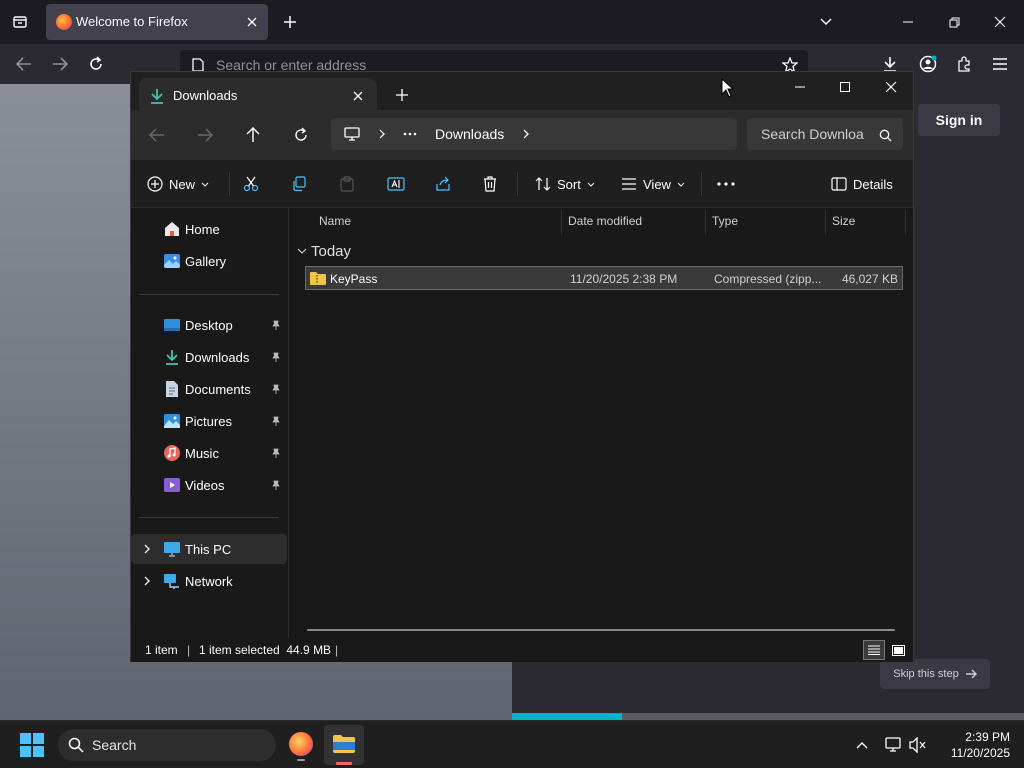 This screenshot has height=768, width=1024. What do you see at coordinates (534, 134) in the screenshot?
I see `address-bar: Downloads` at bounding box center [534, 134].